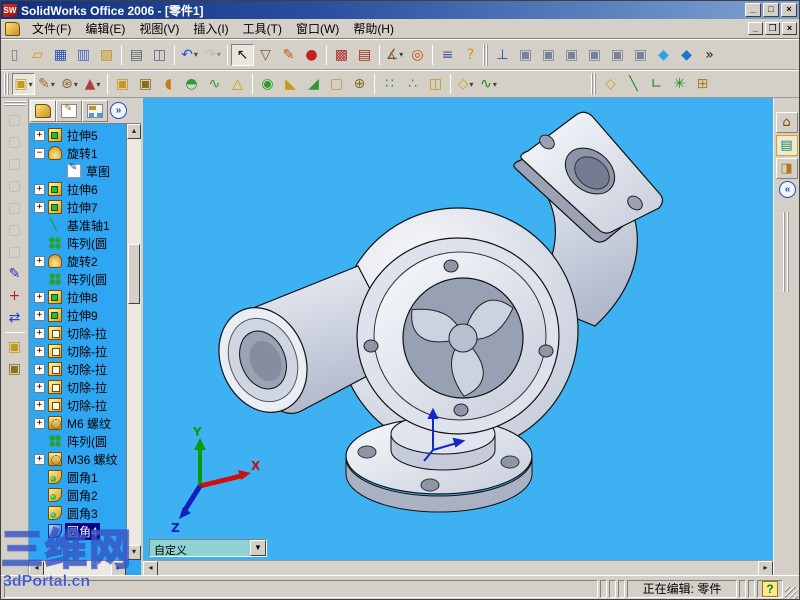 The image size is (800, 600). Describe the element at coordinates (791, 593) in the screenshot. I see `resize-grip` at that location.